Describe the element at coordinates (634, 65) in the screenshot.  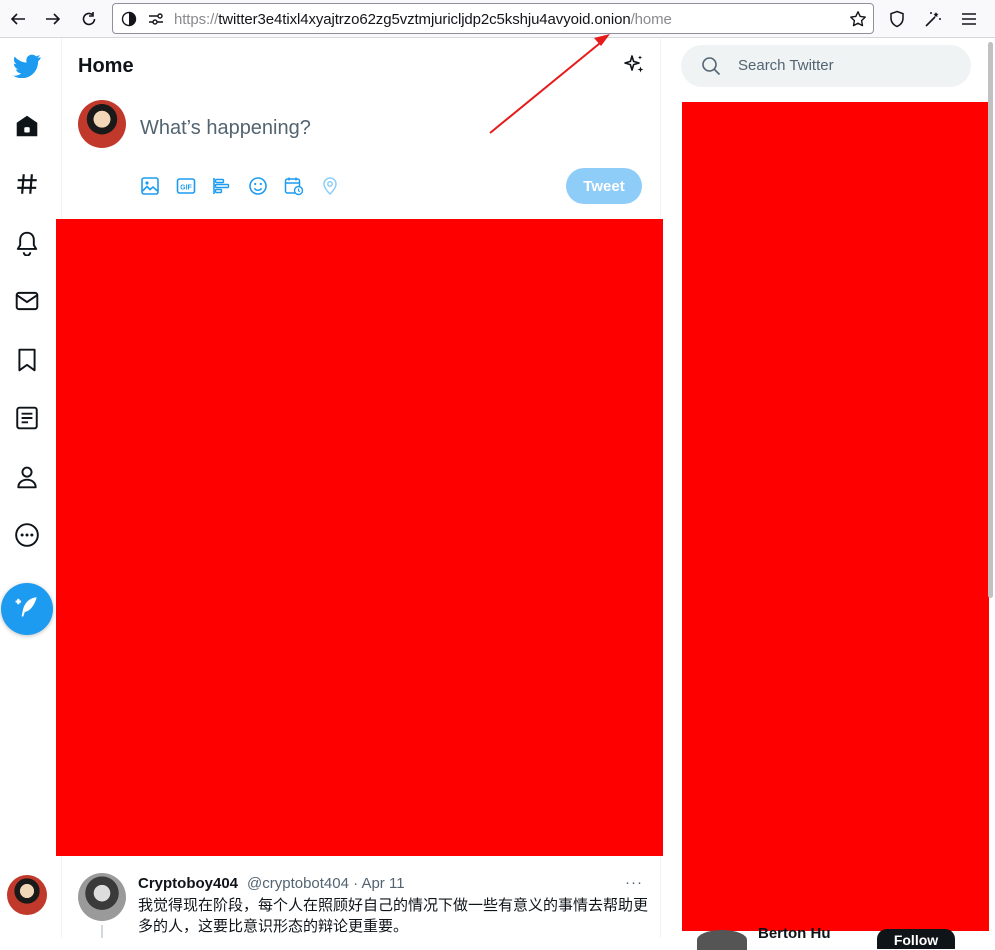
I see `top-tweets-sparkle-icon` at that location.